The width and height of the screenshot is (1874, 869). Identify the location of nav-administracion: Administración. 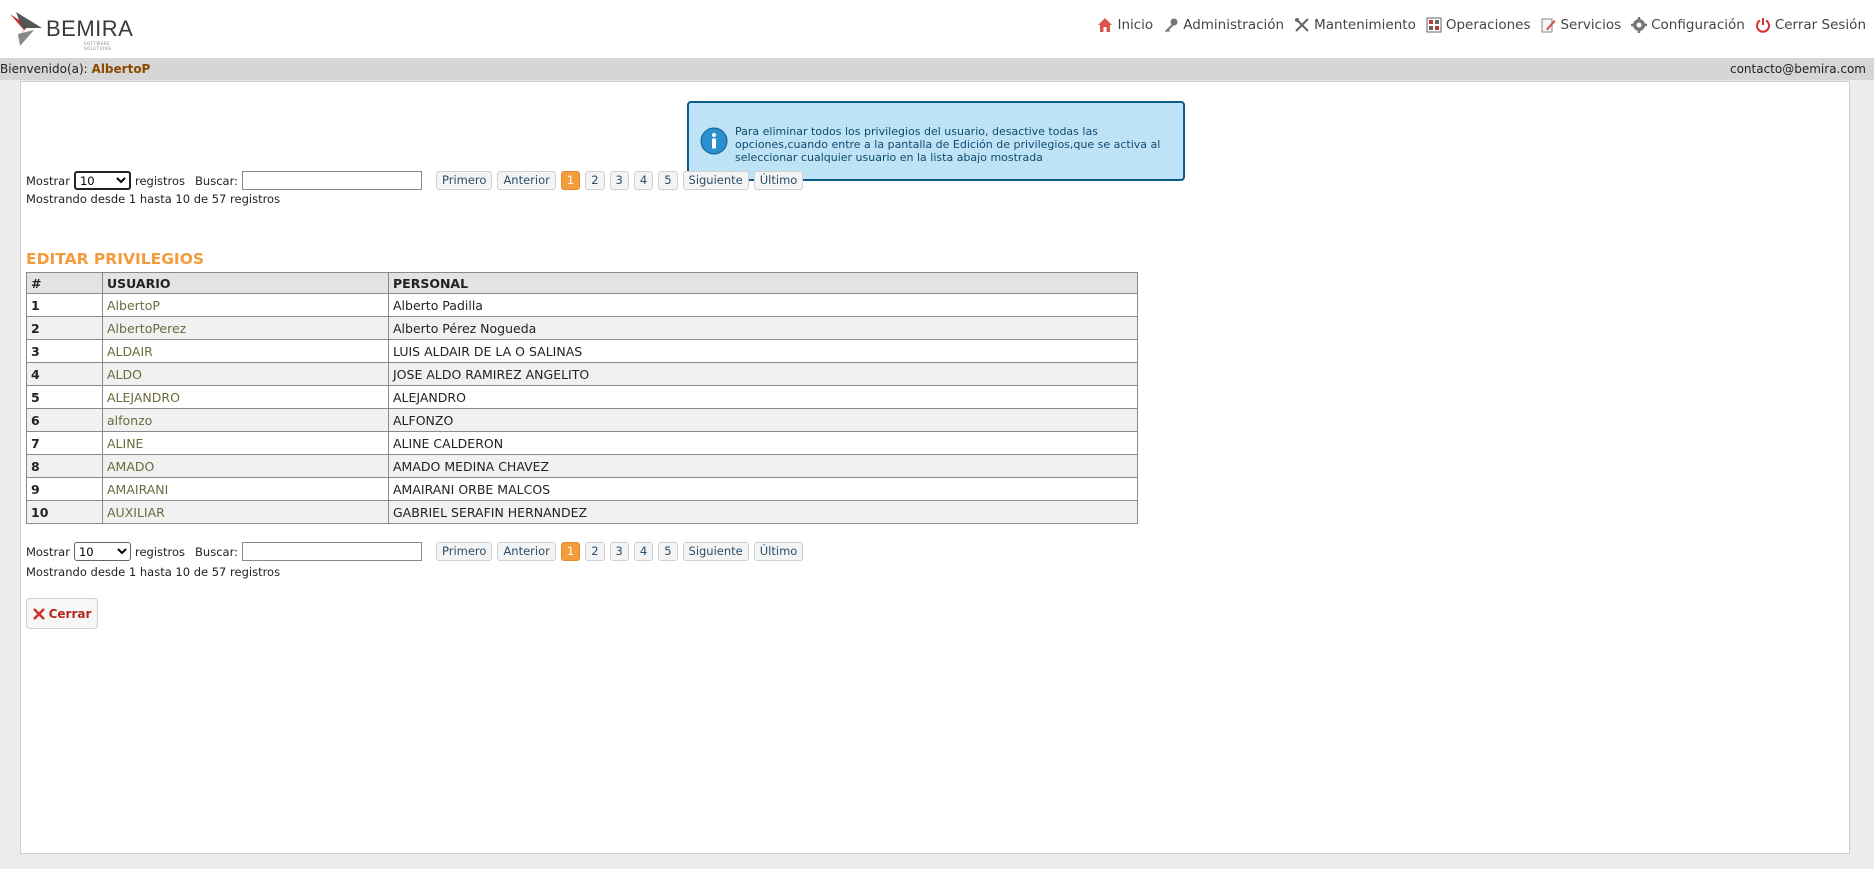
(1223, 25).